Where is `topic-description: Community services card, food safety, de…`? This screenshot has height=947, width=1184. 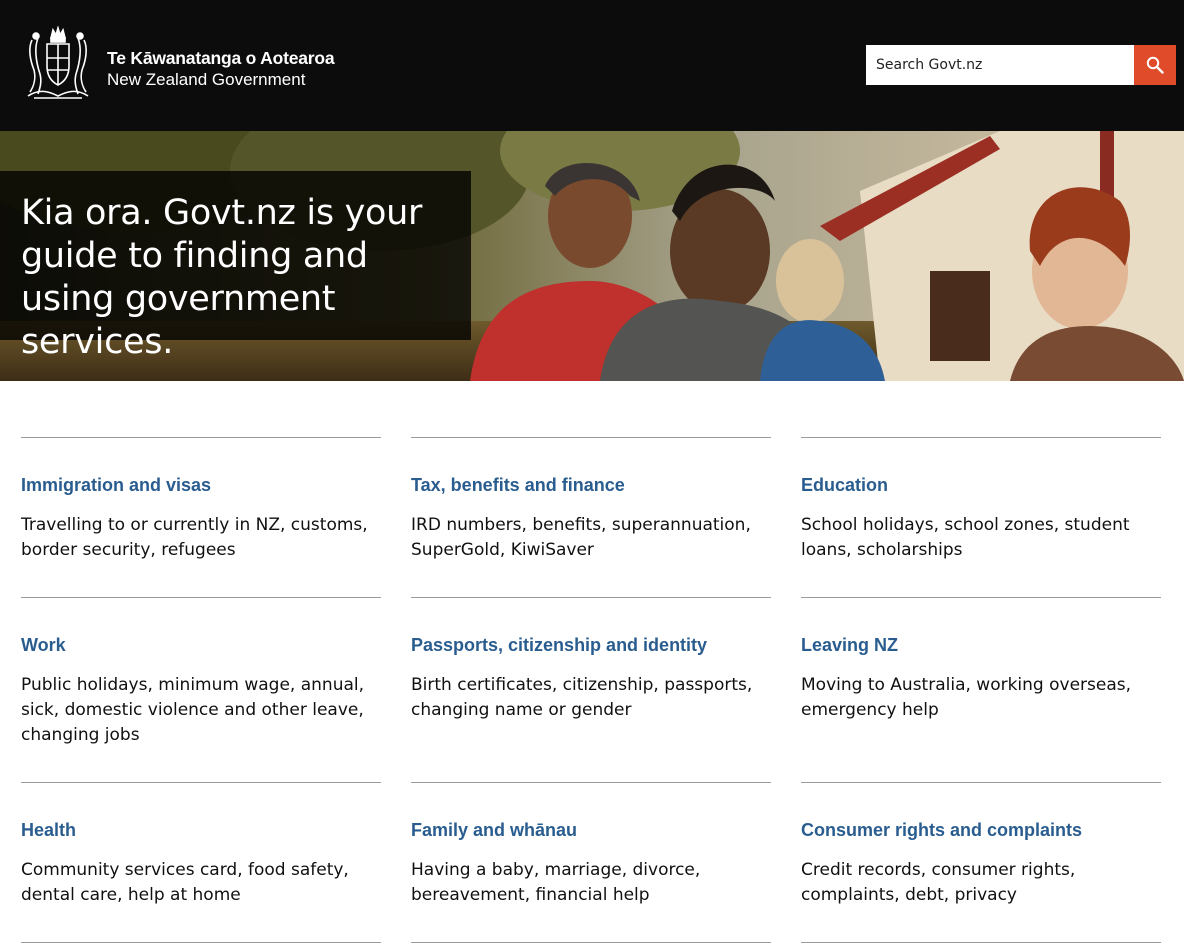 topic-description: Community services card, food safety, de… is located at coordinates (185, 882).